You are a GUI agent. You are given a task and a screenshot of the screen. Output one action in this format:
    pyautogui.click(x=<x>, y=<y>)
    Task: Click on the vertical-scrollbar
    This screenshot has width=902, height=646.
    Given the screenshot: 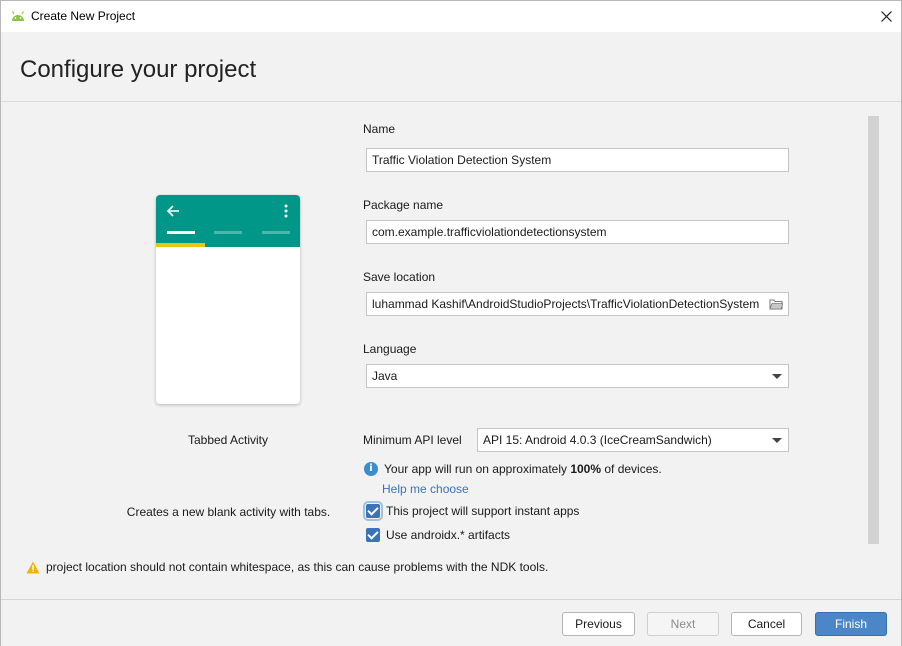 What is the action you would take?
    pyautogui.click(x=873, y=330)
    